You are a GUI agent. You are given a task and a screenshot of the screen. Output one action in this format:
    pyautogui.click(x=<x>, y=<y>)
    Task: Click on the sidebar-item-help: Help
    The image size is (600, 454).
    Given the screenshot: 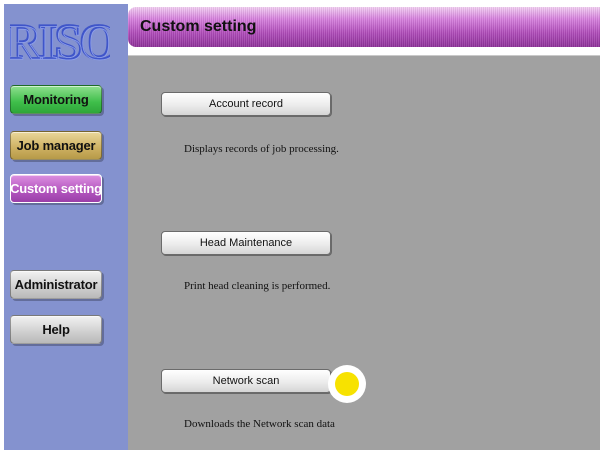 What is the action you would take?
    pyautogui.click(x=56, y=329)
    